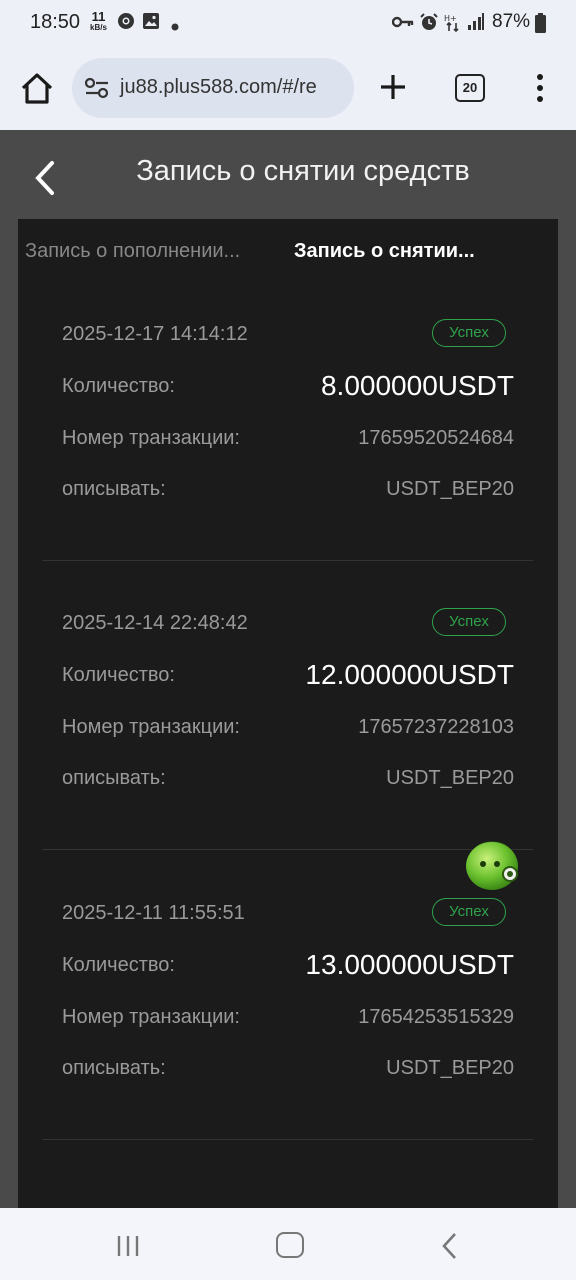  Describe the element at coordinates (492, 861) in the screenshot. I see `customer-support-icon` at that location.